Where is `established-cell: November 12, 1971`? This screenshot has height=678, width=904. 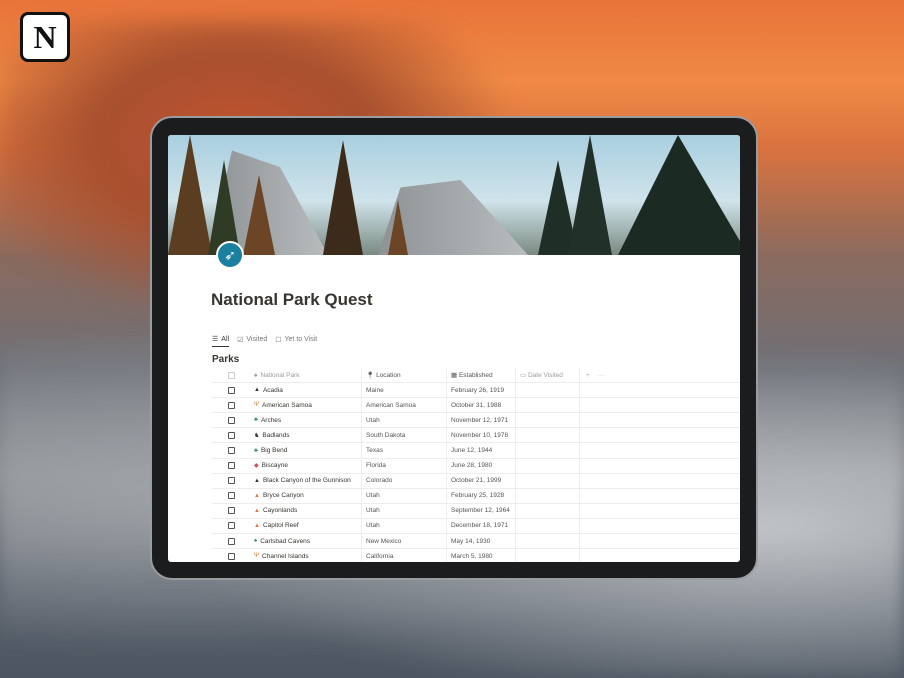
established-cell: November 12, 1971 is located at coordinates (481, 420).